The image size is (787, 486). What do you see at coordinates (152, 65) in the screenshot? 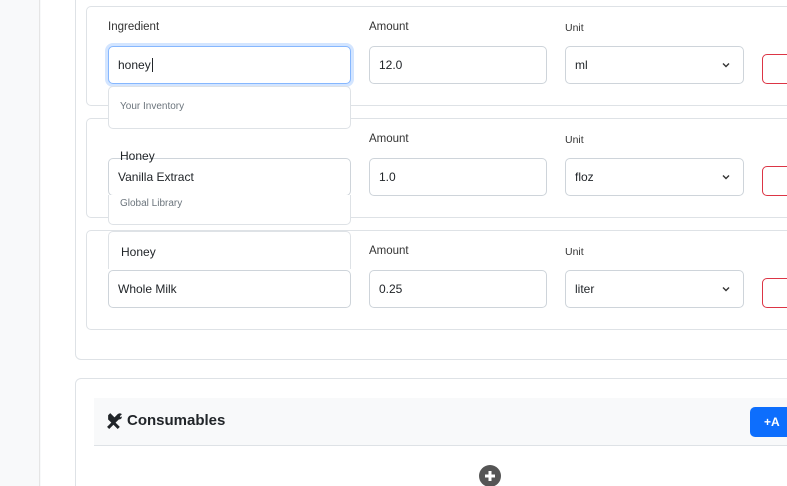
I see `text-caret` at bounding box center [152, 65].